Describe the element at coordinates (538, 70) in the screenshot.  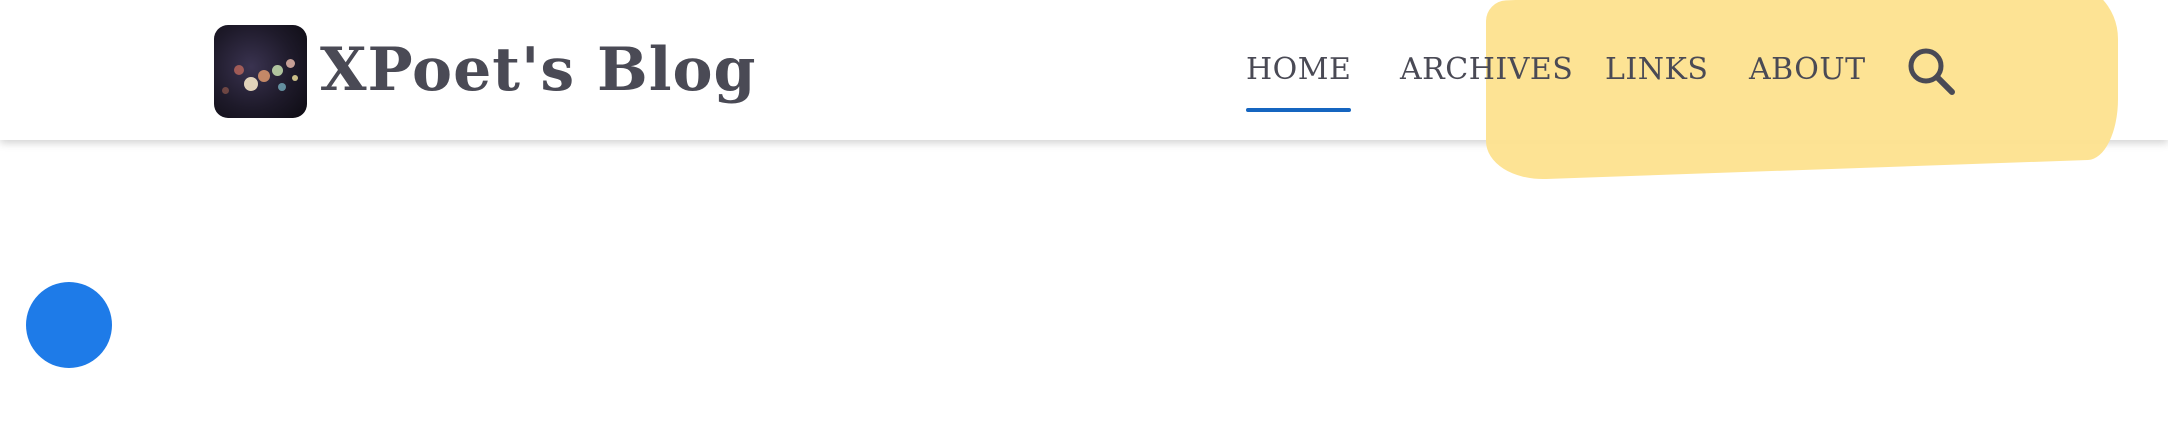
I see `site-title: XPoet's Blog` at that location.